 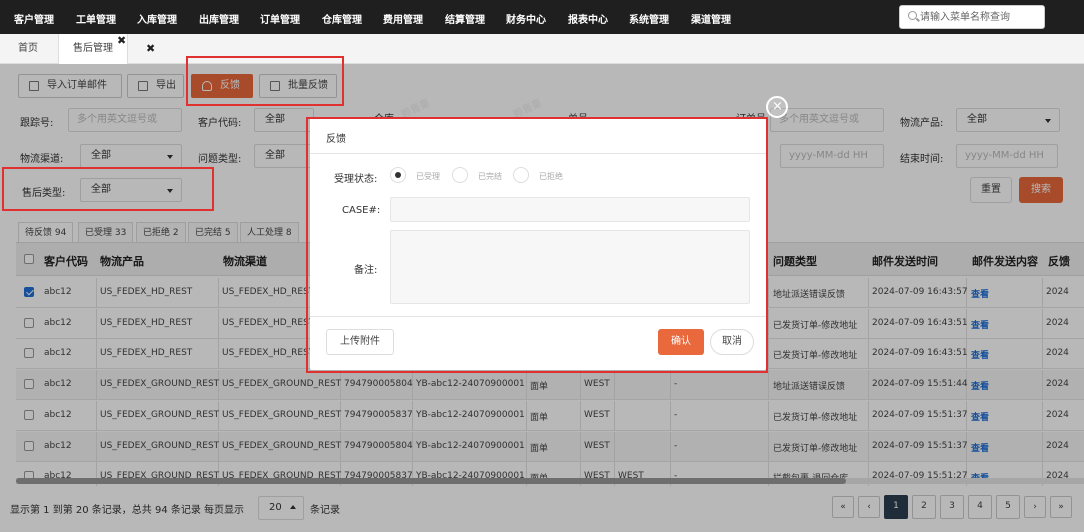 I want to click on menu-search-input, so click(x=980, y=17).